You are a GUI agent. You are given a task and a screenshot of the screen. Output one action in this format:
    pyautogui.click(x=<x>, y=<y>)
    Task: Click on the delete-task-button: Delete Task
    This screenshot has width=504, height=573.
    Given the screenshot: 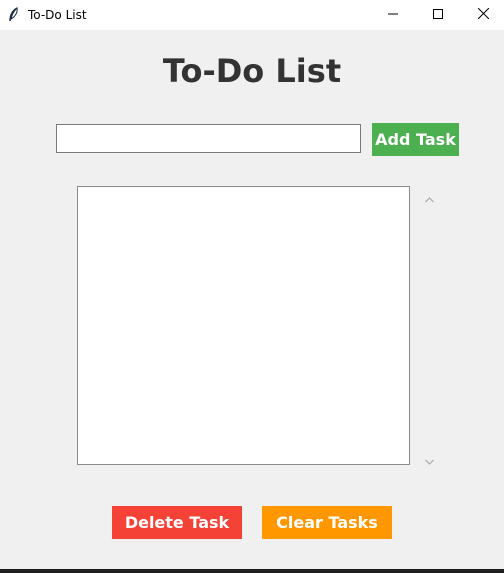 What is the action you would take?
    pyautogui.click(x=177, y=522)
    